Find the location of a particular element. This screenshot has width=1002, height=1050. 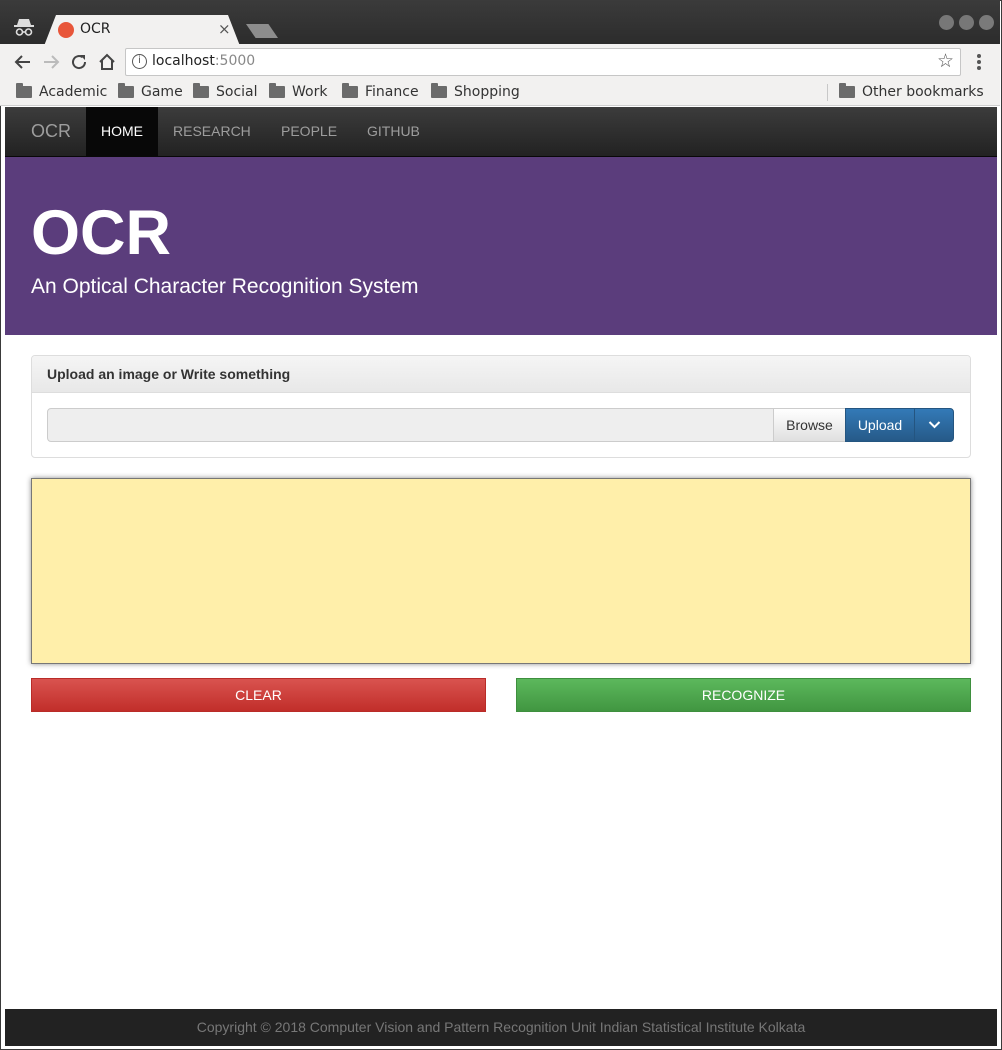

chevron-down-icon is located at coordinates (934, 425).